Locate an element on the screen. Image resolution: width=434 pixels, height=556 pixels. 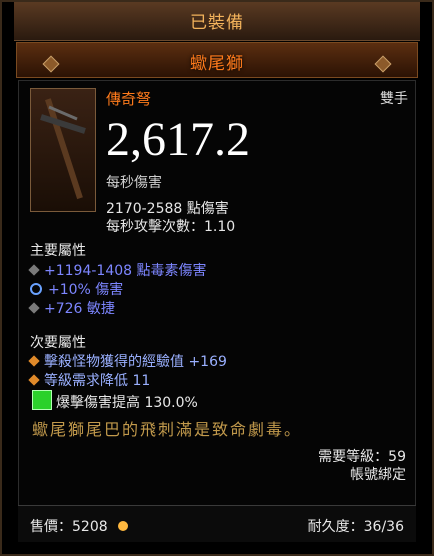
primary-stat: +1194-1408 點毒素傷害 is located at coordinates (117, 270).